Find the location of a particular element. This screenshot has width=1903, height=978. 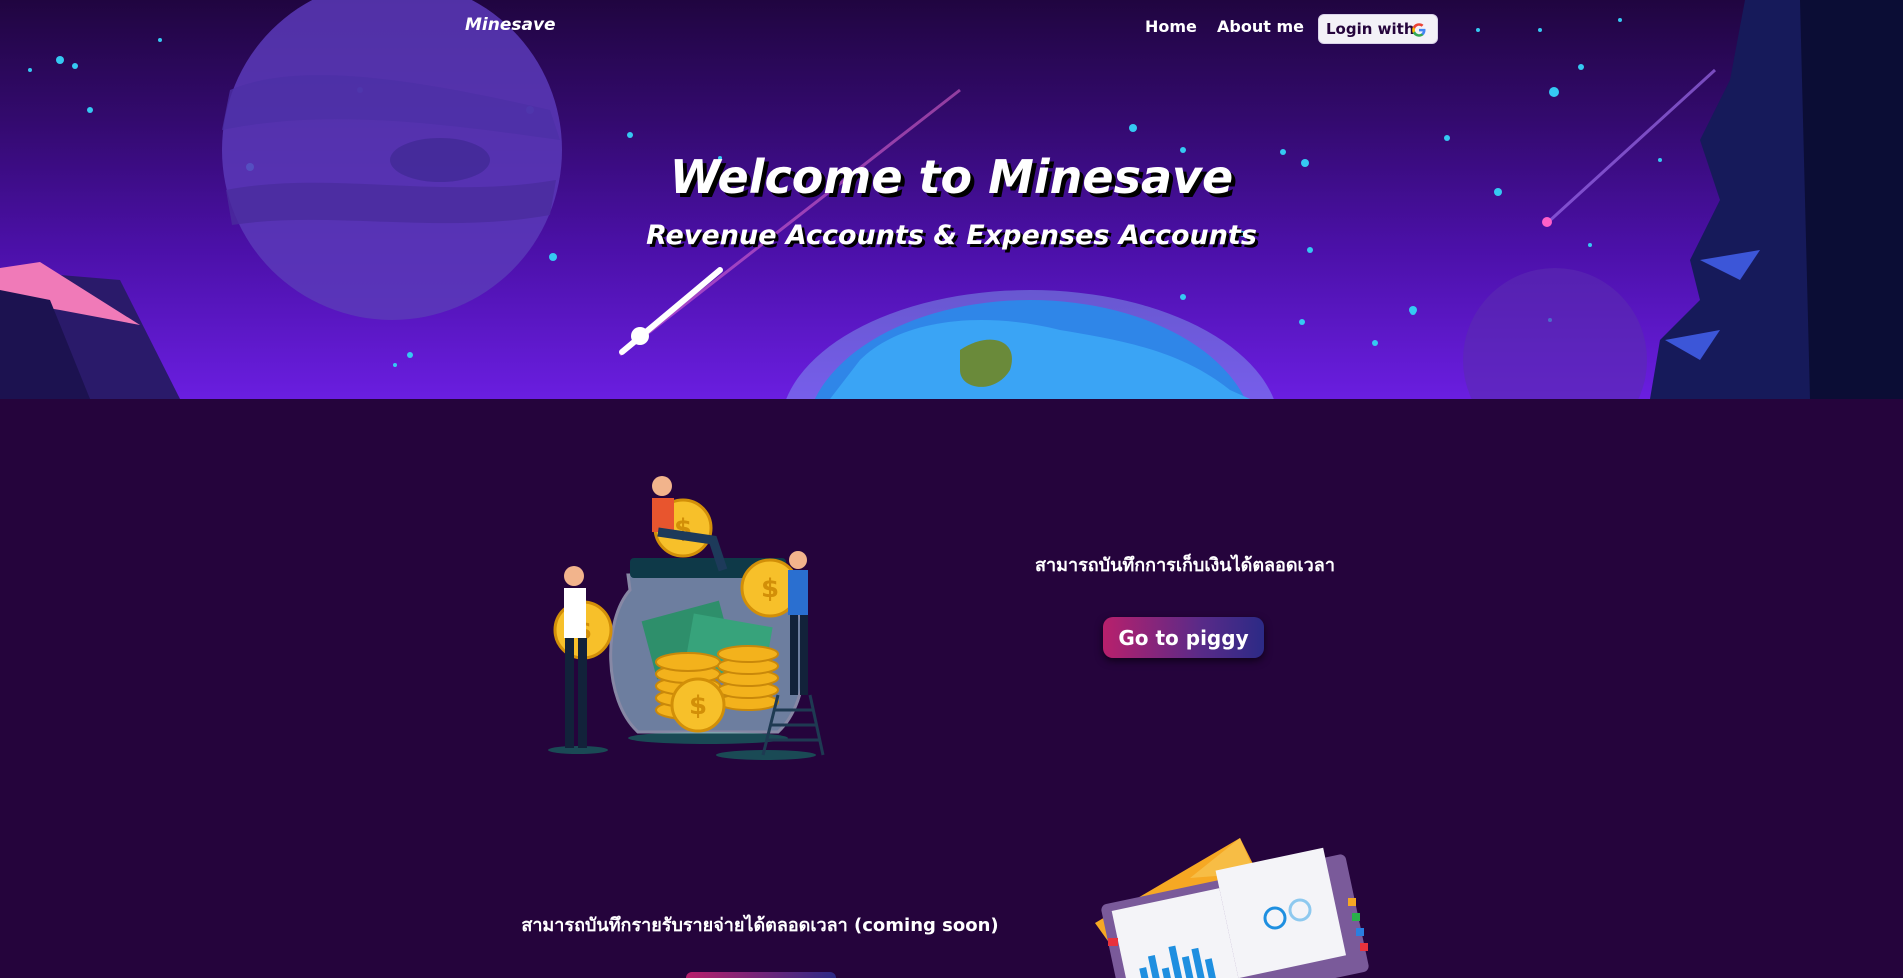

login-with-google-button: Login with is located at coordinates (1378, 29).